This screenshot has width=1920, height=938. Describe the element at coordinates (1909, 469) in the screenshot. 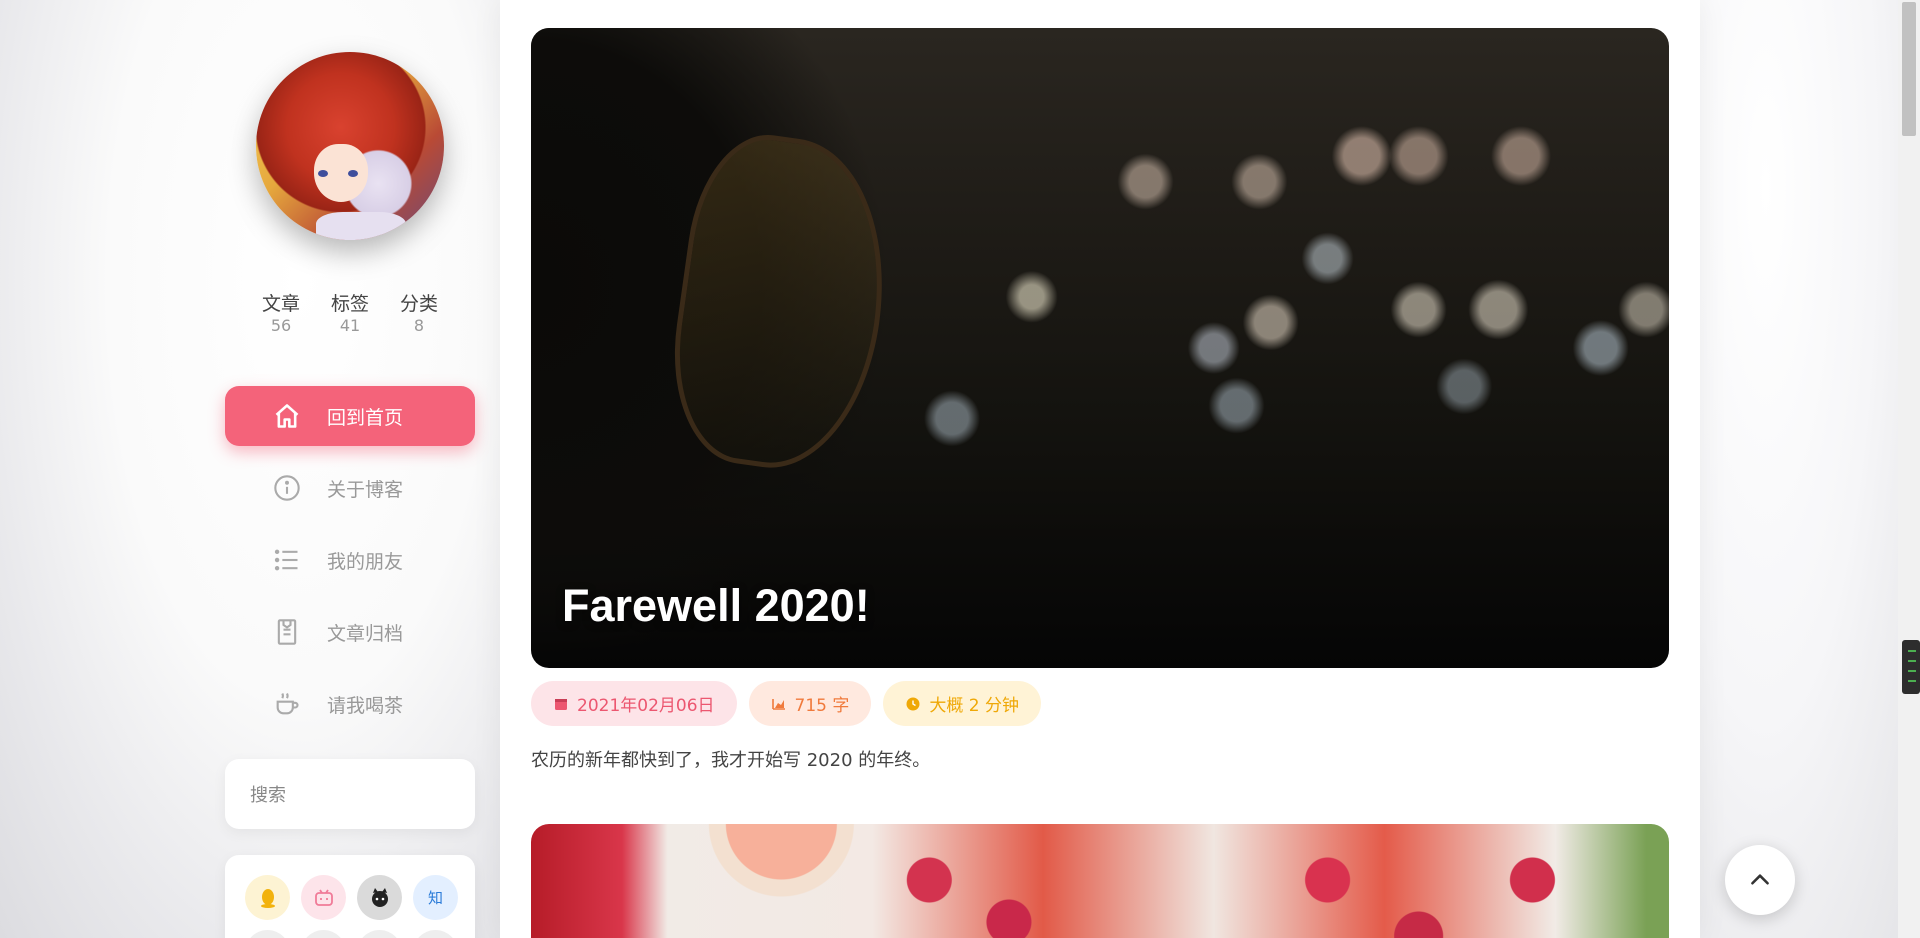

I see `vertical-scrollbar` at that location.